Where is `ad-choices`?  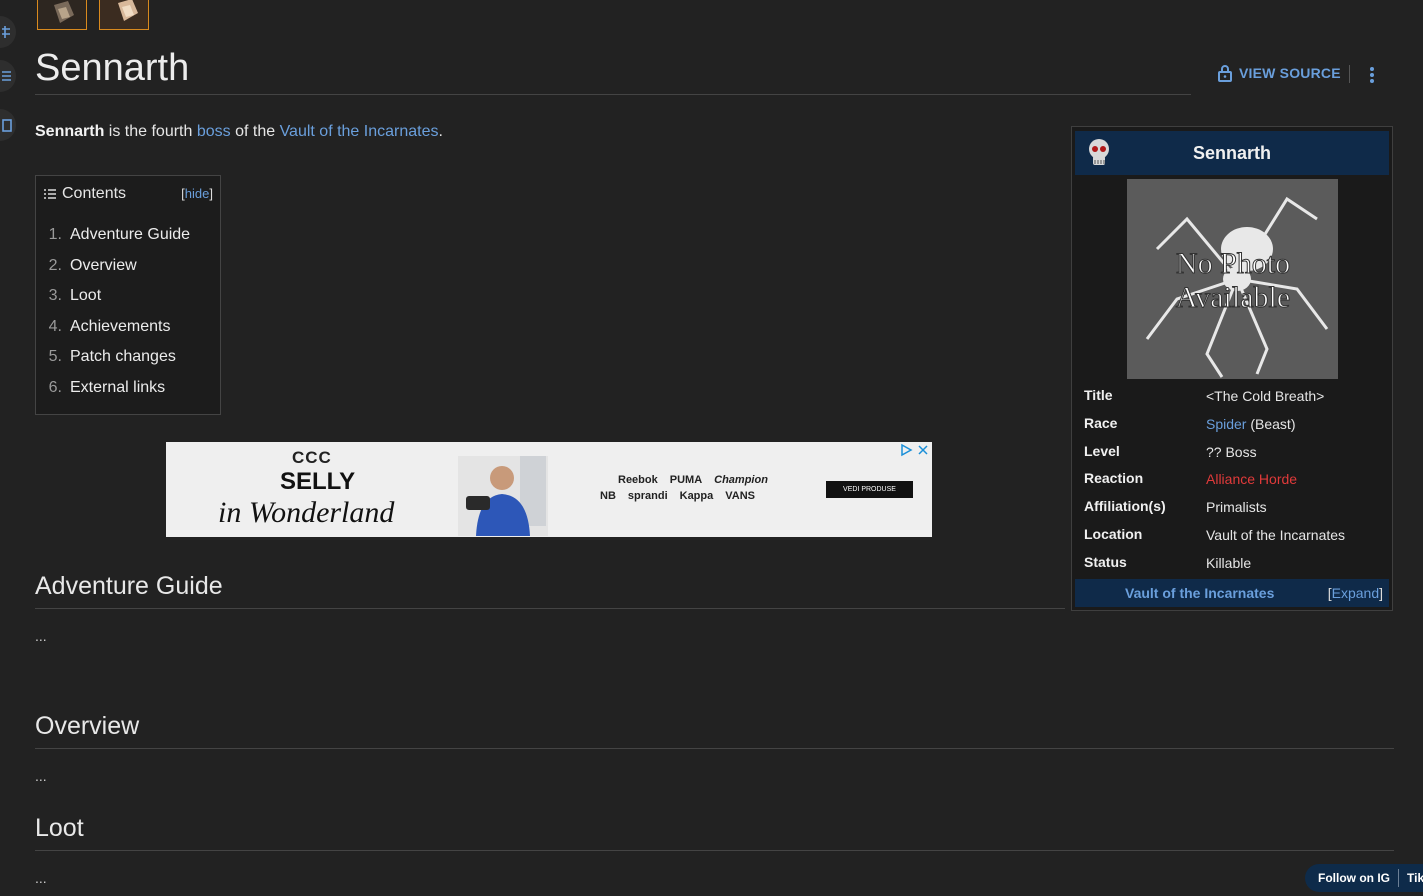 ad-choices is located at coordinates (914, 450).